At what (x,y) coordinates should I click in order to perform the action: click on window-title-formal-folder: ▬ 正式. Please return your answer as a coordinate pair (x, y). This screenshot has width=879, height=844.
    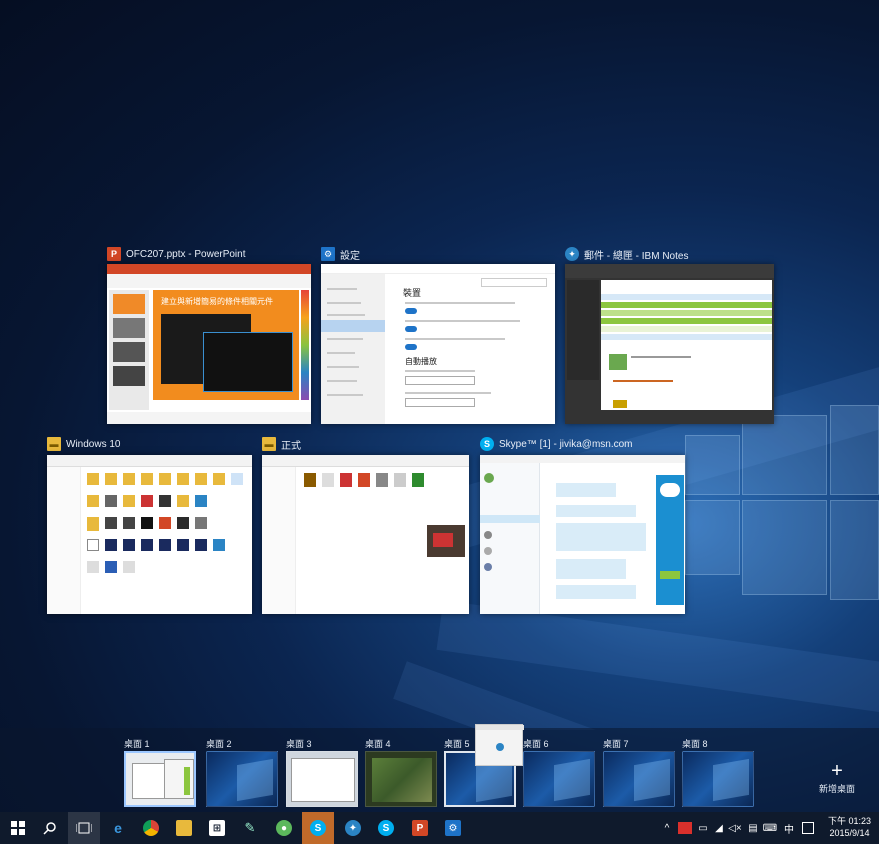
    Looking at the image, I should click on (281, 444).